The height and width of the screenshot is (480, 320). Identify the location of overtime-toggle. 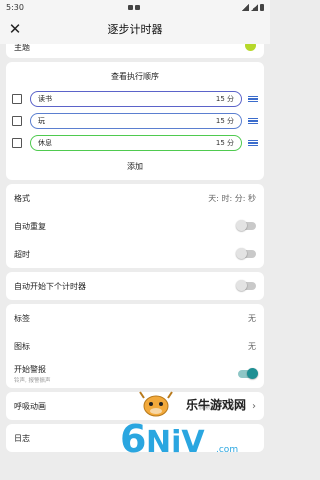
(246, 253).